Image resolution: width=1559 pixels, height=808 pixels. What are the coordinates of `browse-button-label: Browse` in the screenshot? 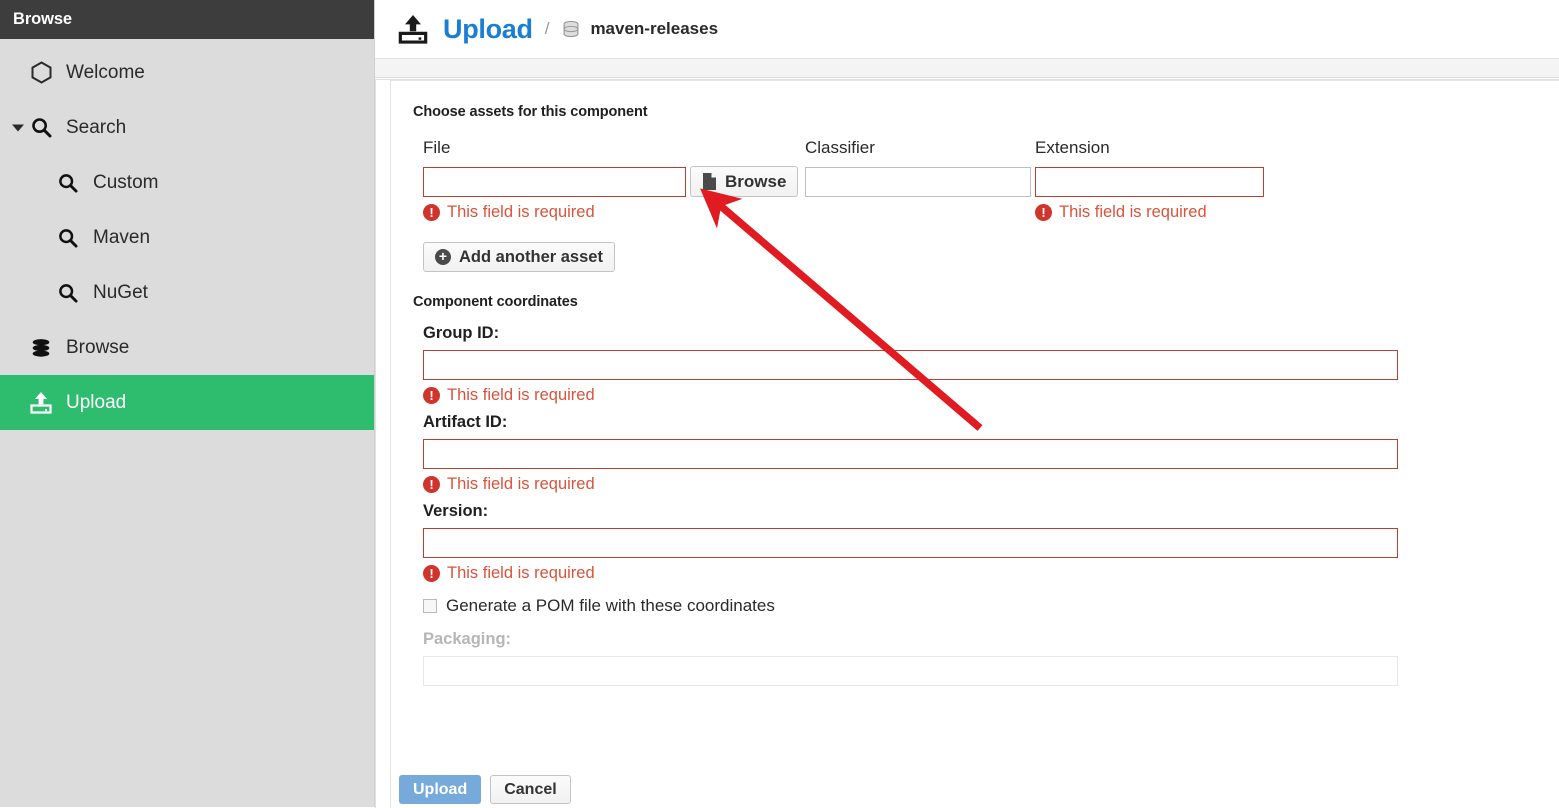 It's located at (756, 181).